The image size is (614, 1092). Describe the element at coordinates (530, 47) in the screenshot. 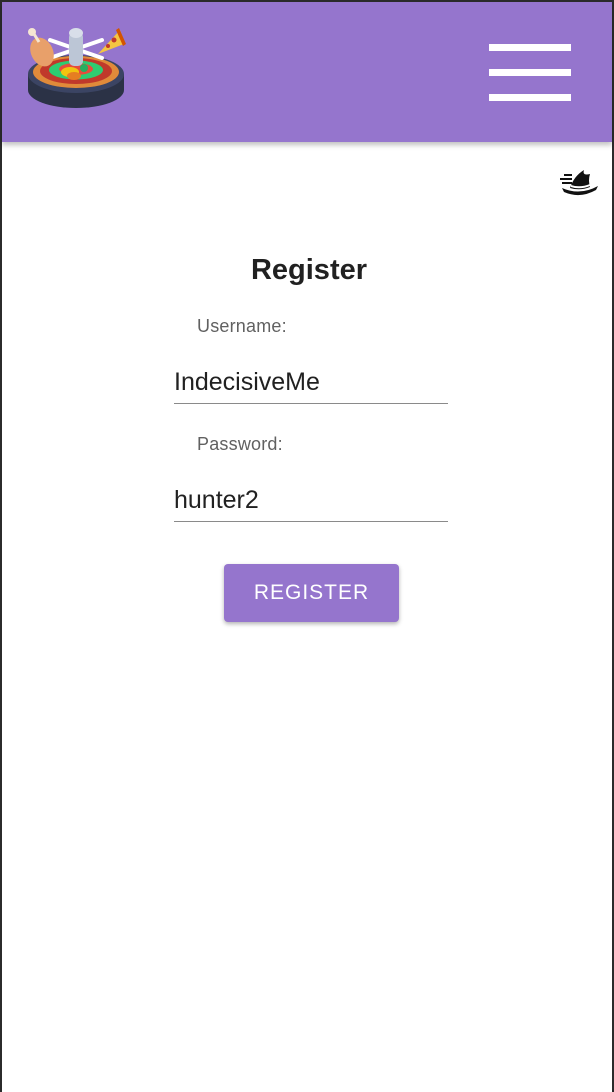

I see `menu-bar-top` at that location.